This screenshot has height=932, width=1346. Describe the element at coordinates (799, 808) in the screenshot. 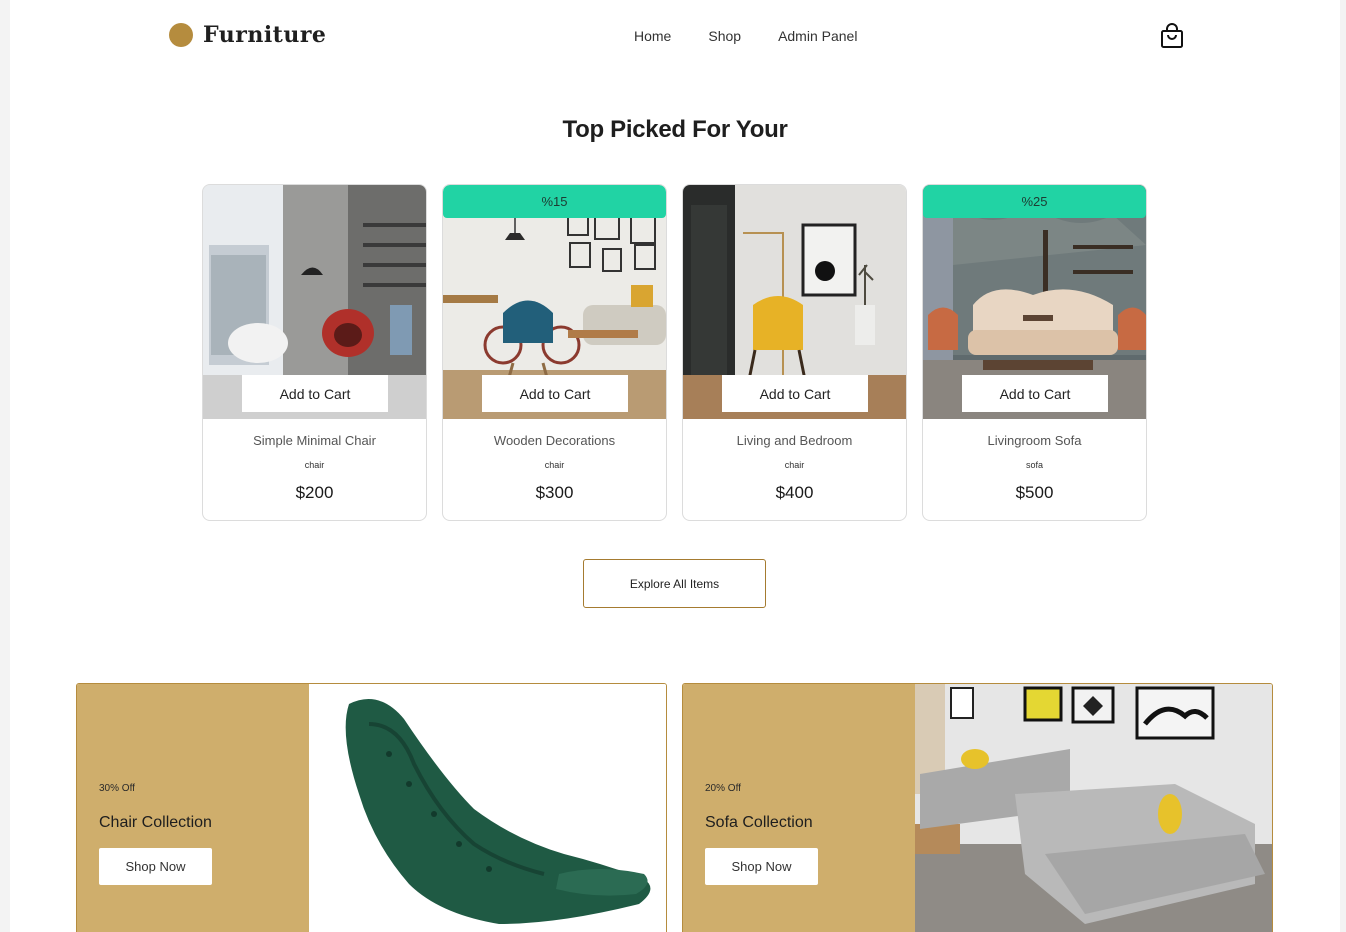

I see `promo-panel: 20% Off Sofa Collection Shop Now` at that location.